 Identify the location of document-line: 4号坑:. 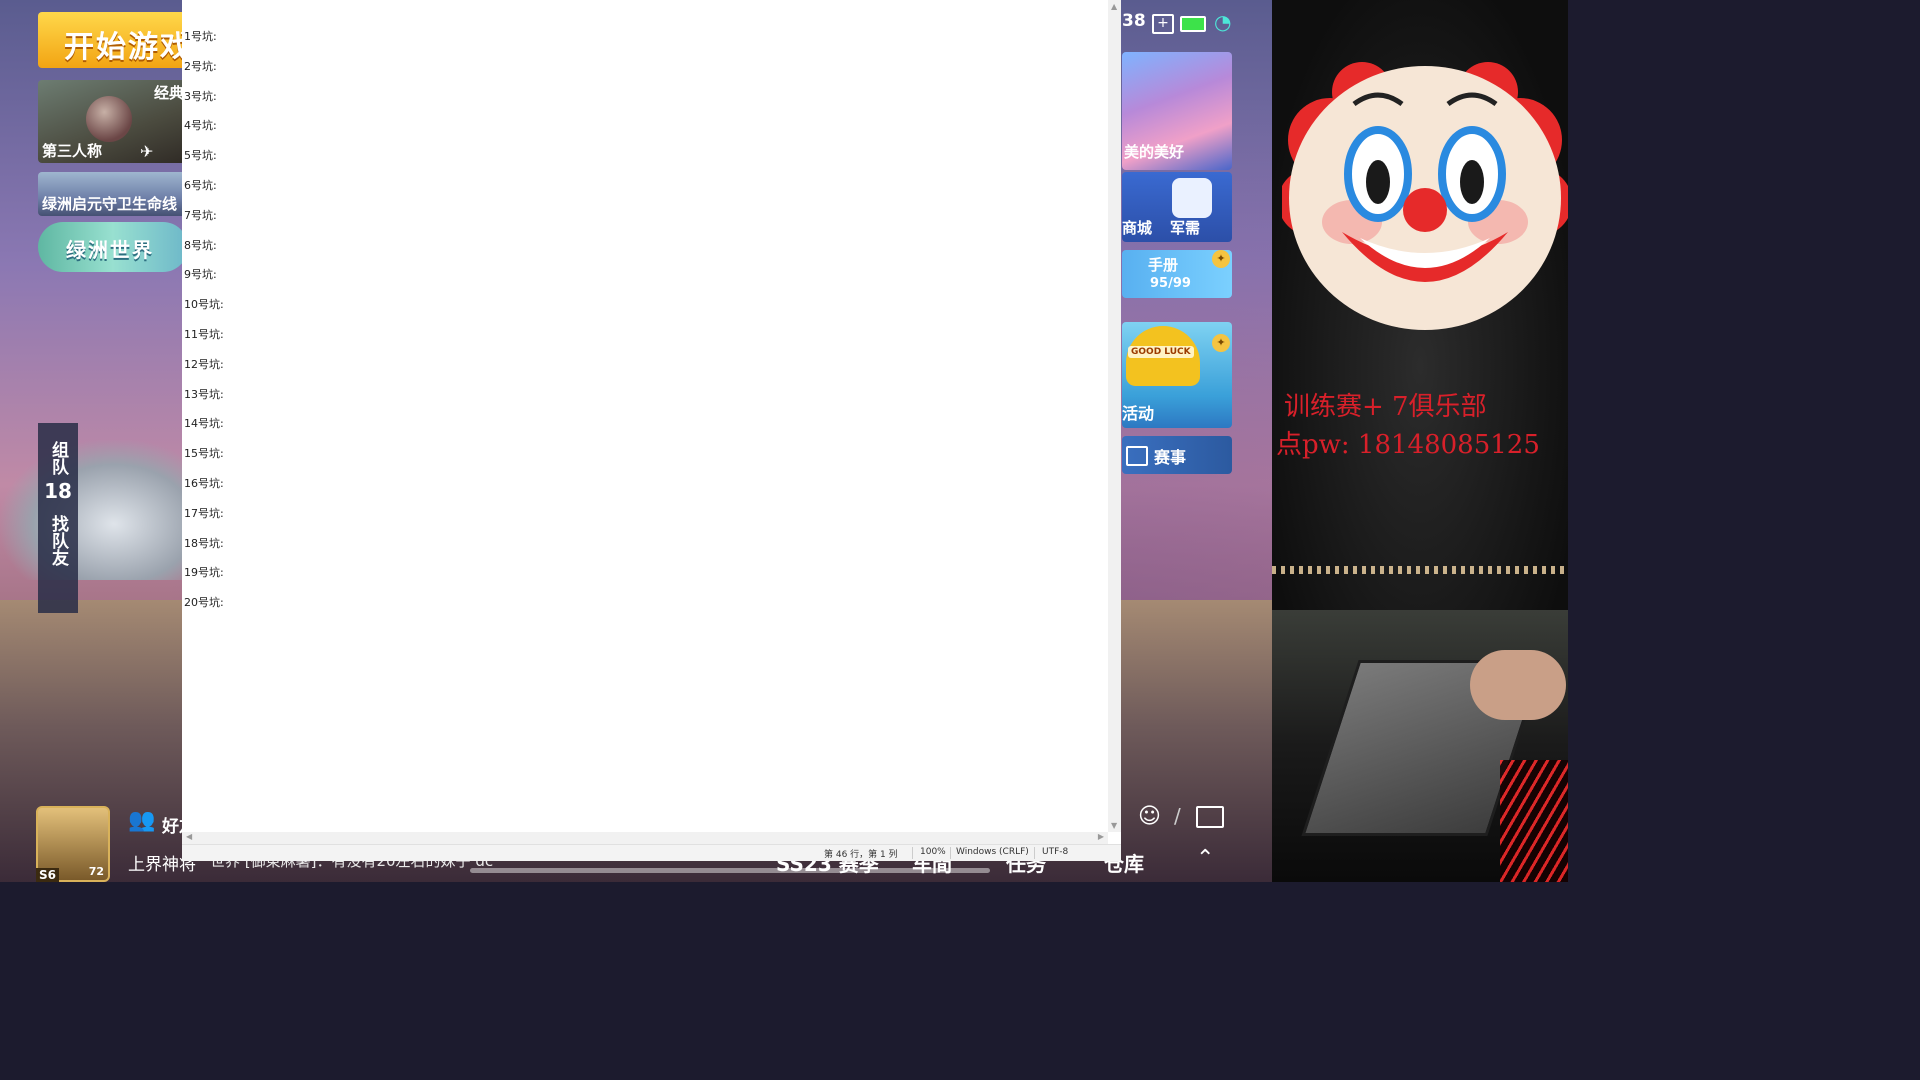
(204, 134).